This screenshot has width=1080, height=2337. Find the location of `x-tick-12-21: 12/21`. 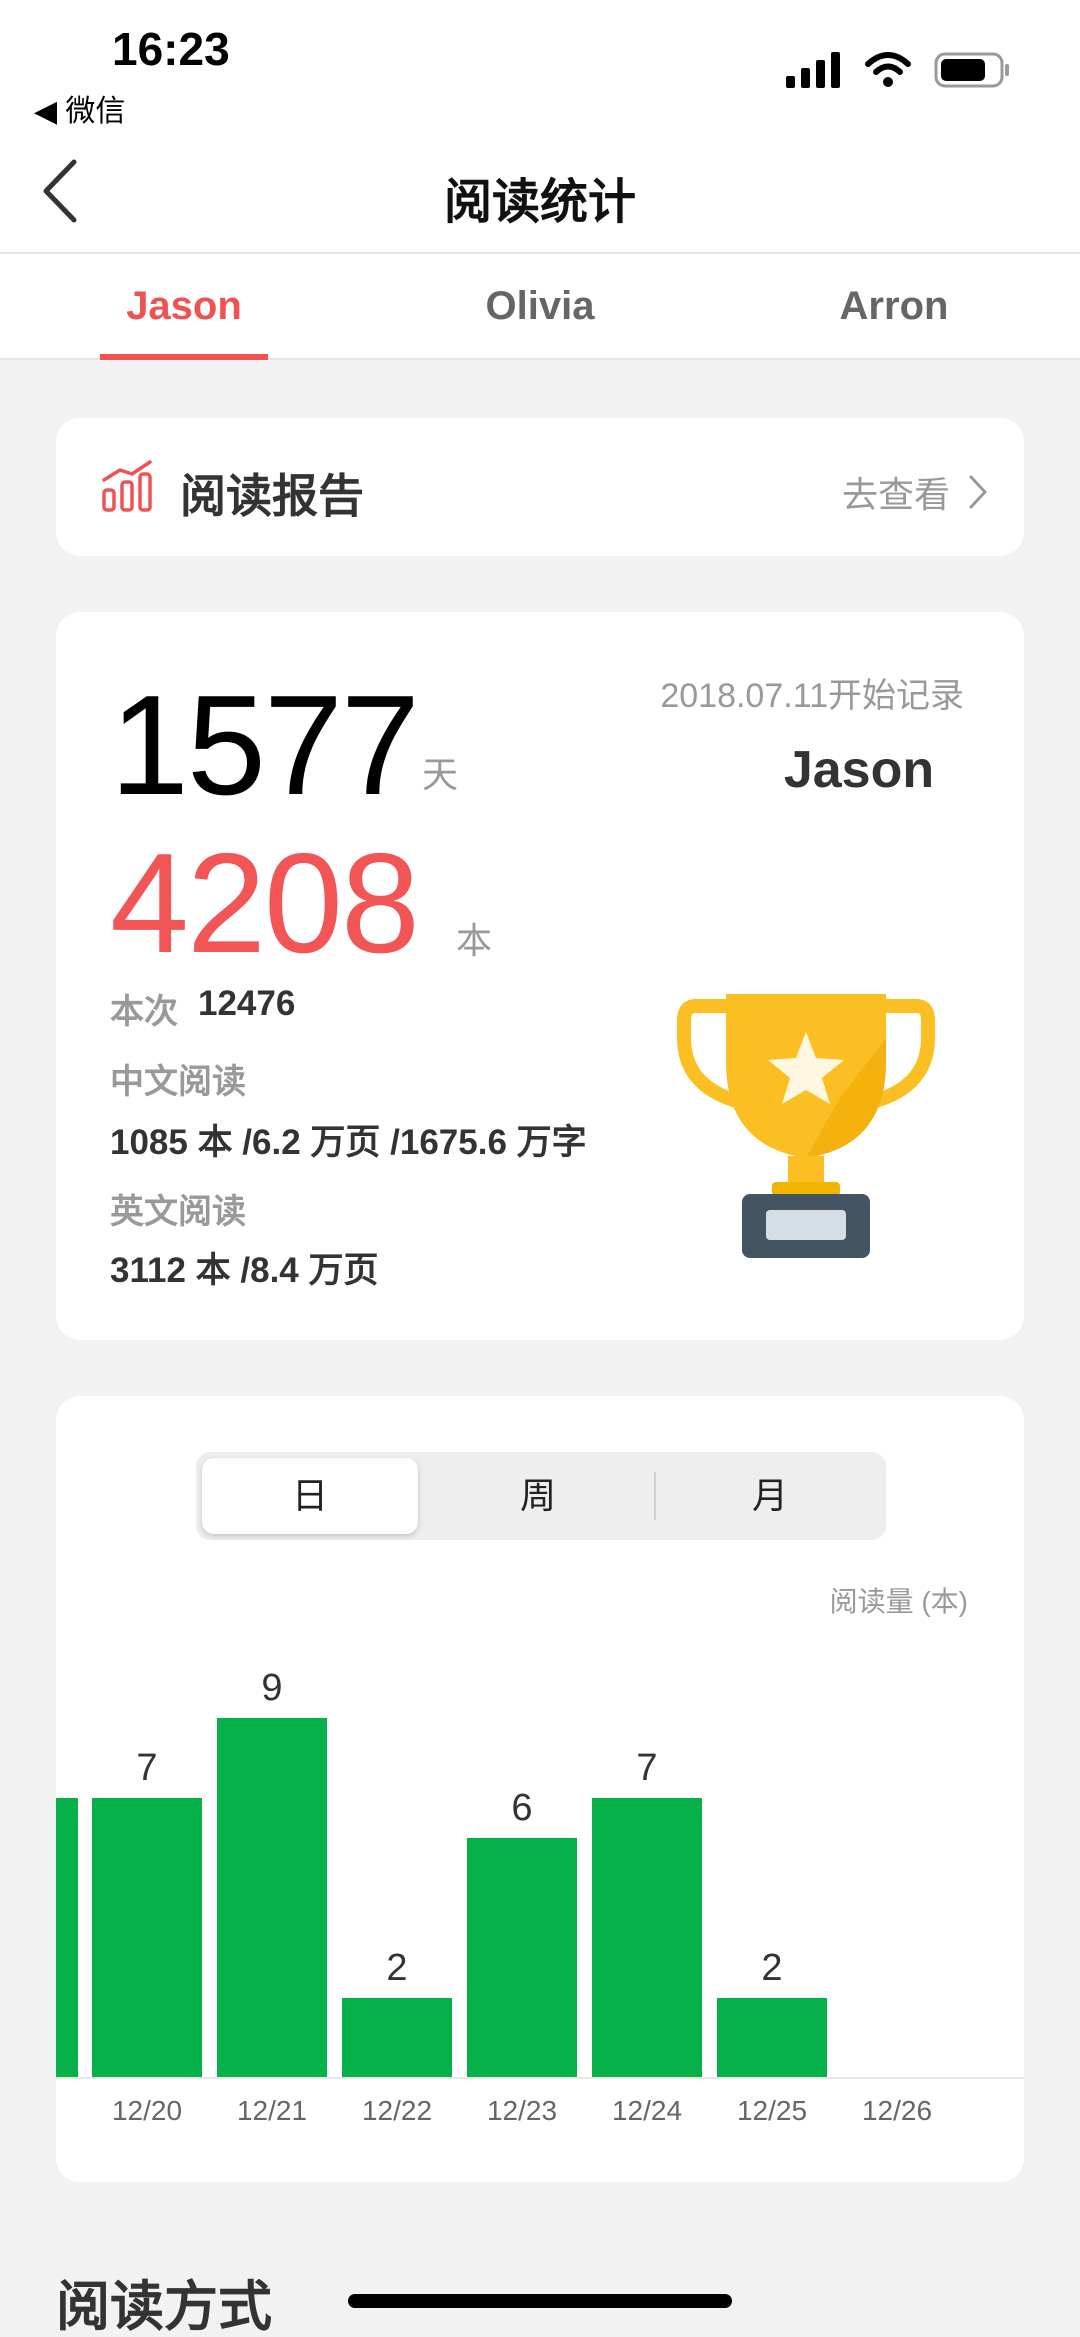

x-tick-12-21: 12/21 is located at coordinates (272, 2110).